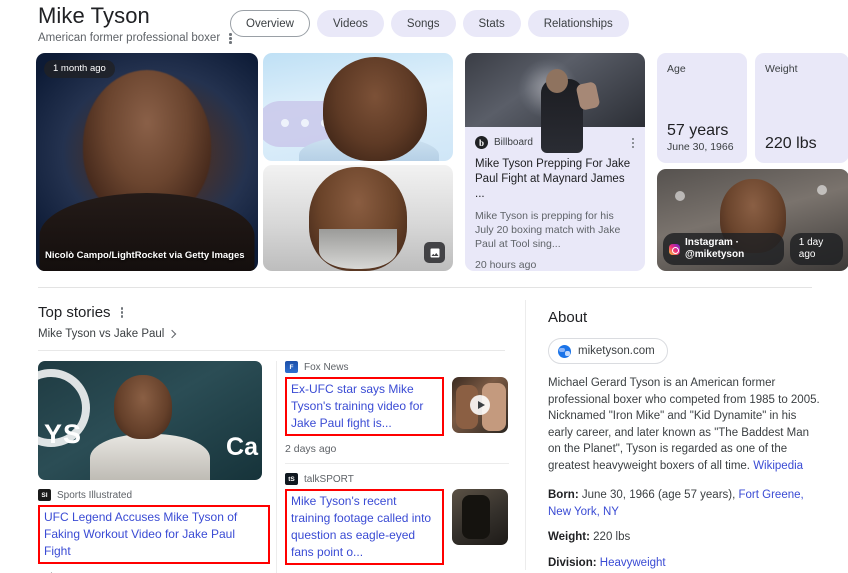  What do you see at coordinates (326, 367) in the screenshot?
I see `story-source-name-1: Fox News` at bounding box center [326, 367].